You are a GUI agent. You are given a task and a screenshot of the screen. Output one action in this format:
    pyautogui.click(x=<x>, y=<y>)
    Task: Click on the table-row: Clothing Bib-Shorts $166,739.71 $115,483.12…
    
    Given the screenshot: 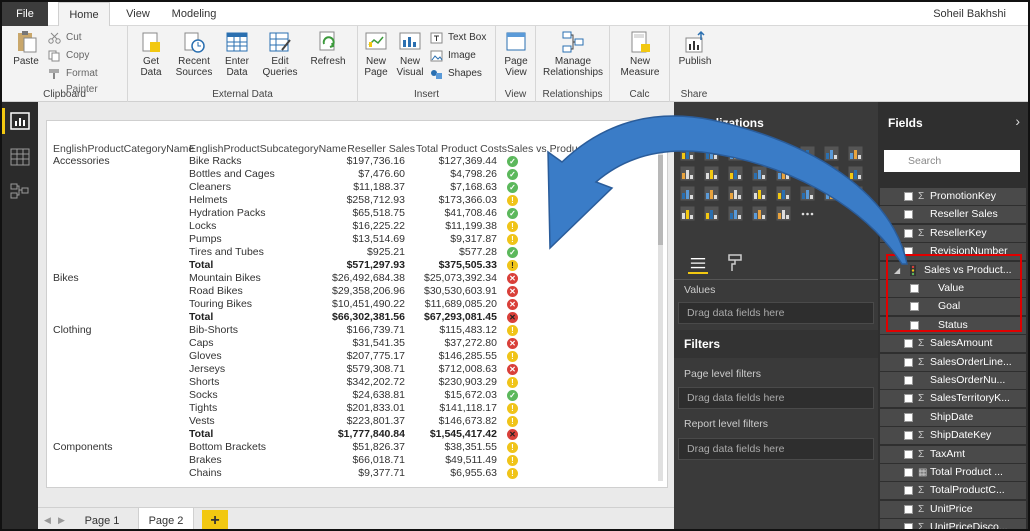 What is the action you would take?
    pyautogui.click(x=352, y=330)
    